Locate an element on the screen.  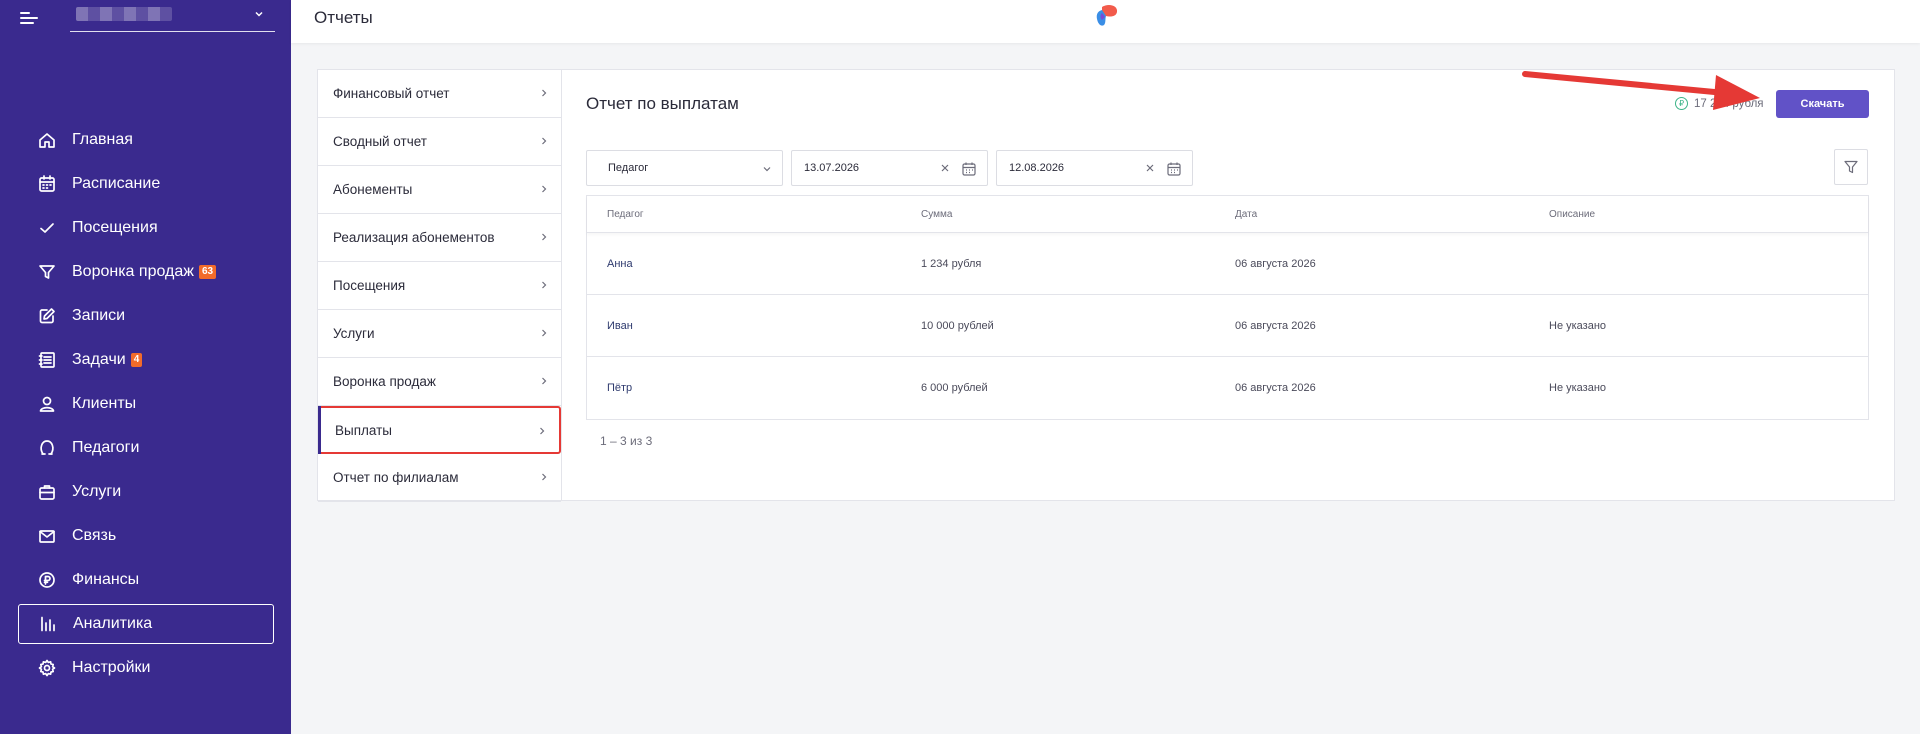
funnel-icon is located at coordinates (47, 272).